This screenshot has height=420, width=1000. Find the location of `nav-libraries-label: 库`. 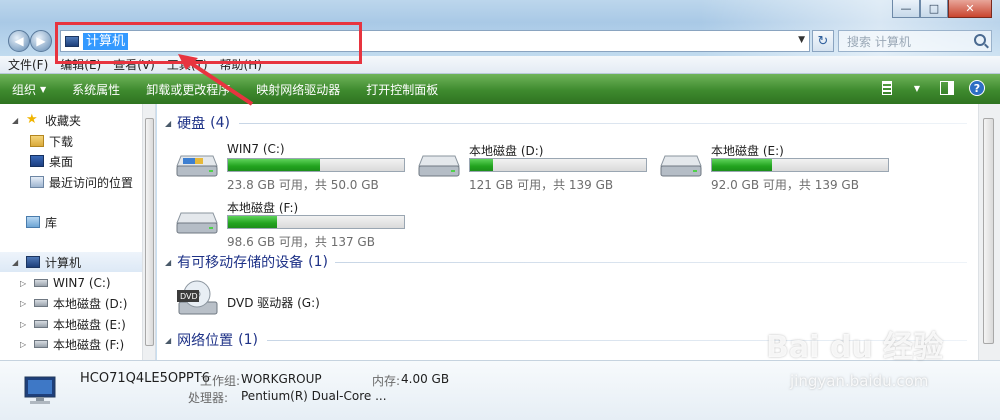

nav-libraries-label: 库 is located at coordinates (51, 222).